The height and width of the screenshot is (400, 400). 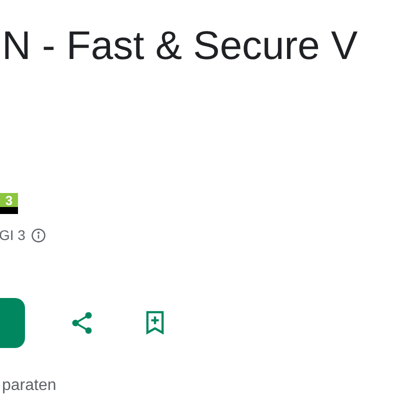 I want to click on info-icon, so click(x=38, y=235).